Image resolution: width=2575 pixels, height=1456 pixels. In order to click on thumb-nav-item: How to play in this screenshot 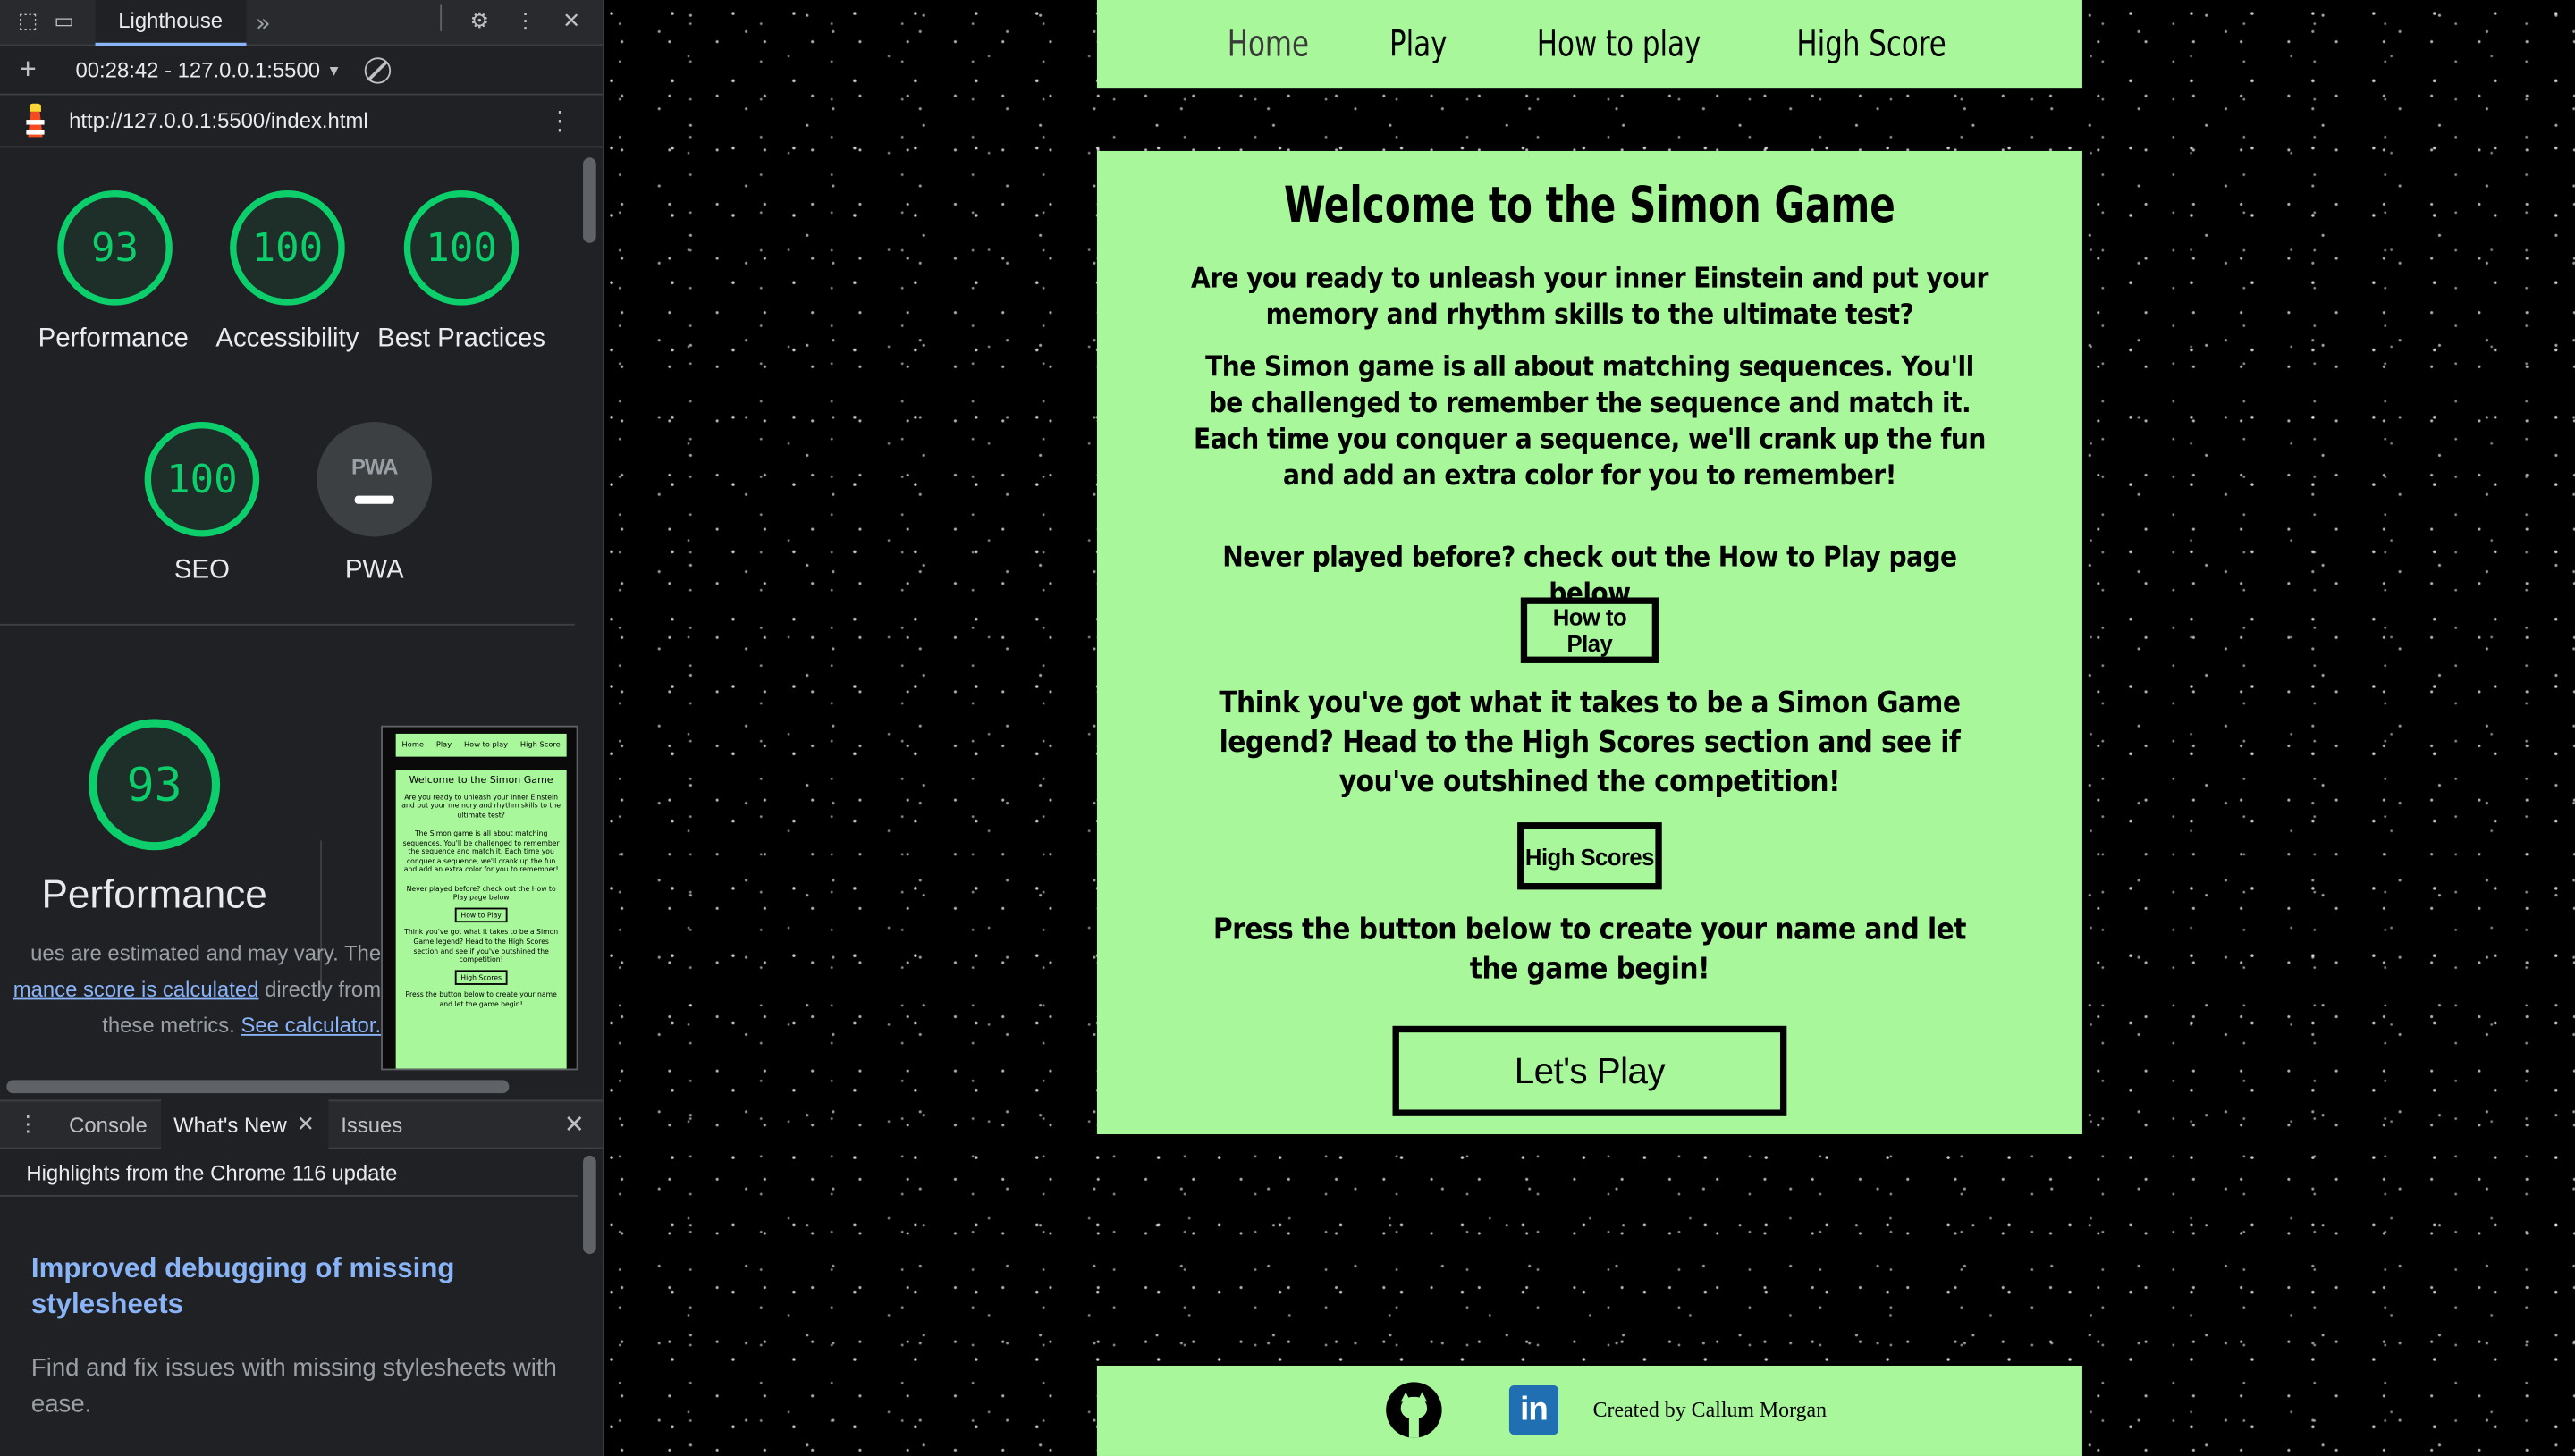, I will do `click(486, 745)`.